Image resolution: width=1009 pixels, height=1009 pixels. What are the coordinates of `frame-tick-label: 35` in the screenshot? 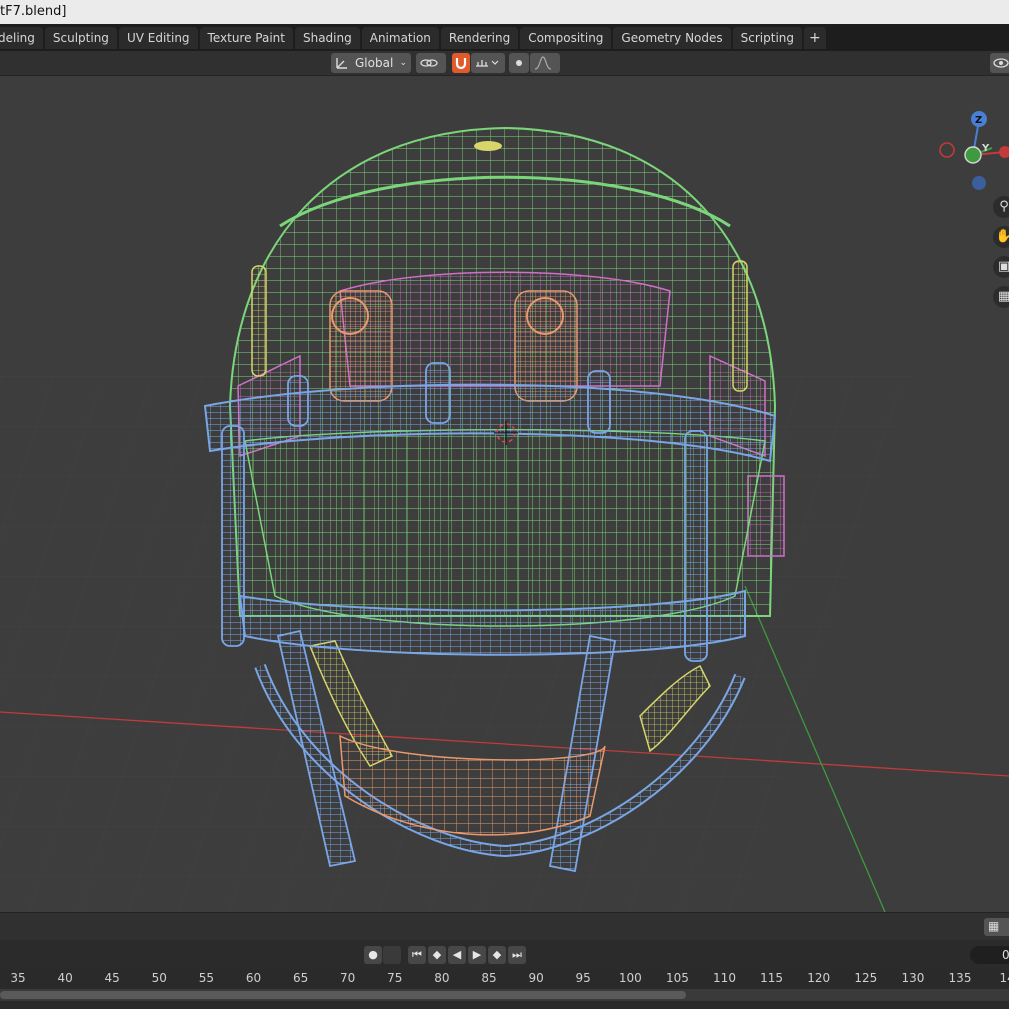 It's located at (18, 978).